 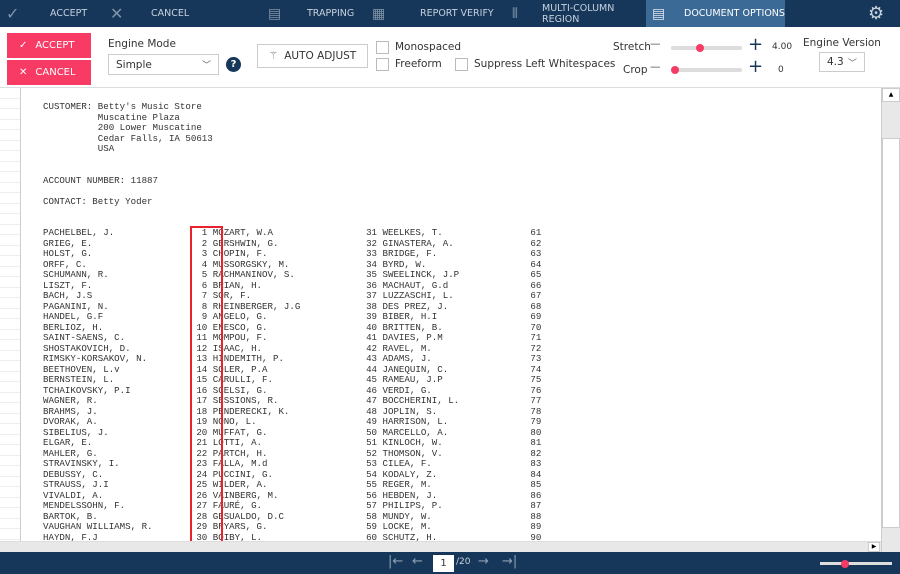 I want to click on number-cell: 47, so click(x=372, y=400).